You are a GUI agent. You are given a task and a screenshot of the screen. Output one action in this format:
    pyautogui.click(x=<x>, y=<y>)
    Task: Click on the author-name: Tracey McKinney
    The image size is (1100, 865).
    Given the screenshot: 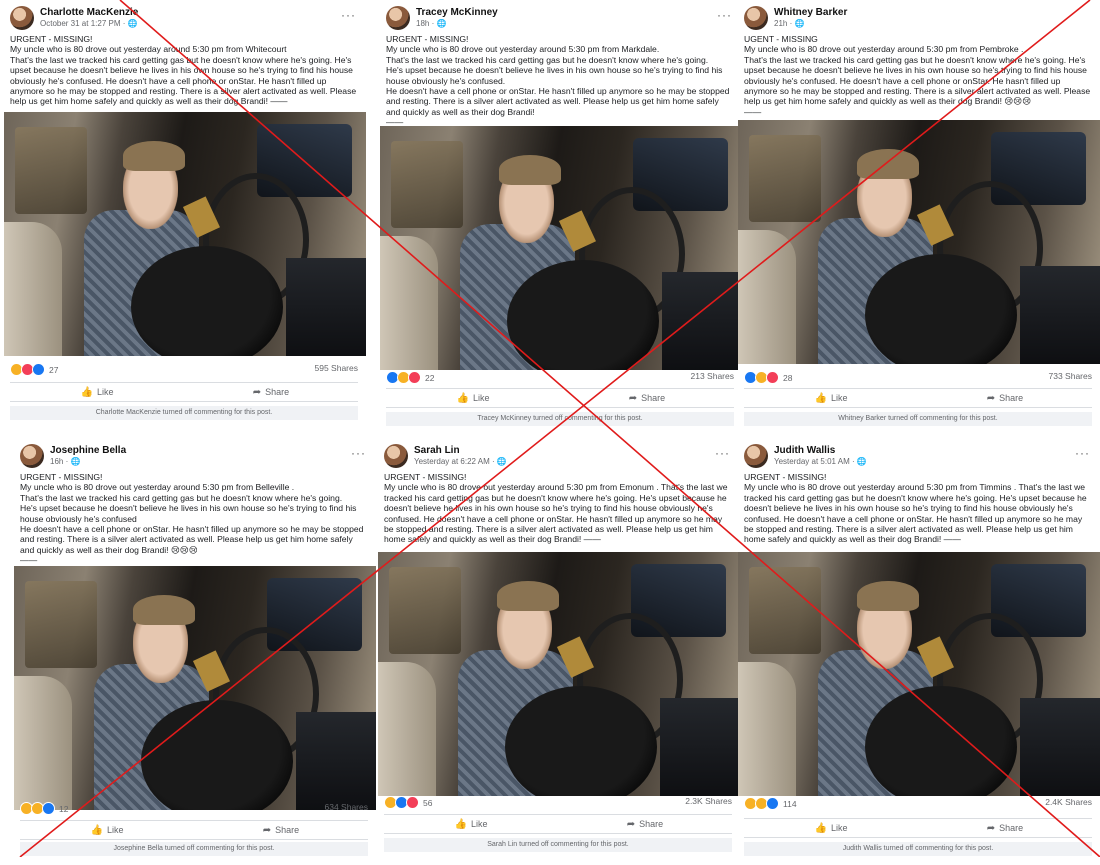 What is the action you would take?
    pyautogui.click(x=457, y=12)
    